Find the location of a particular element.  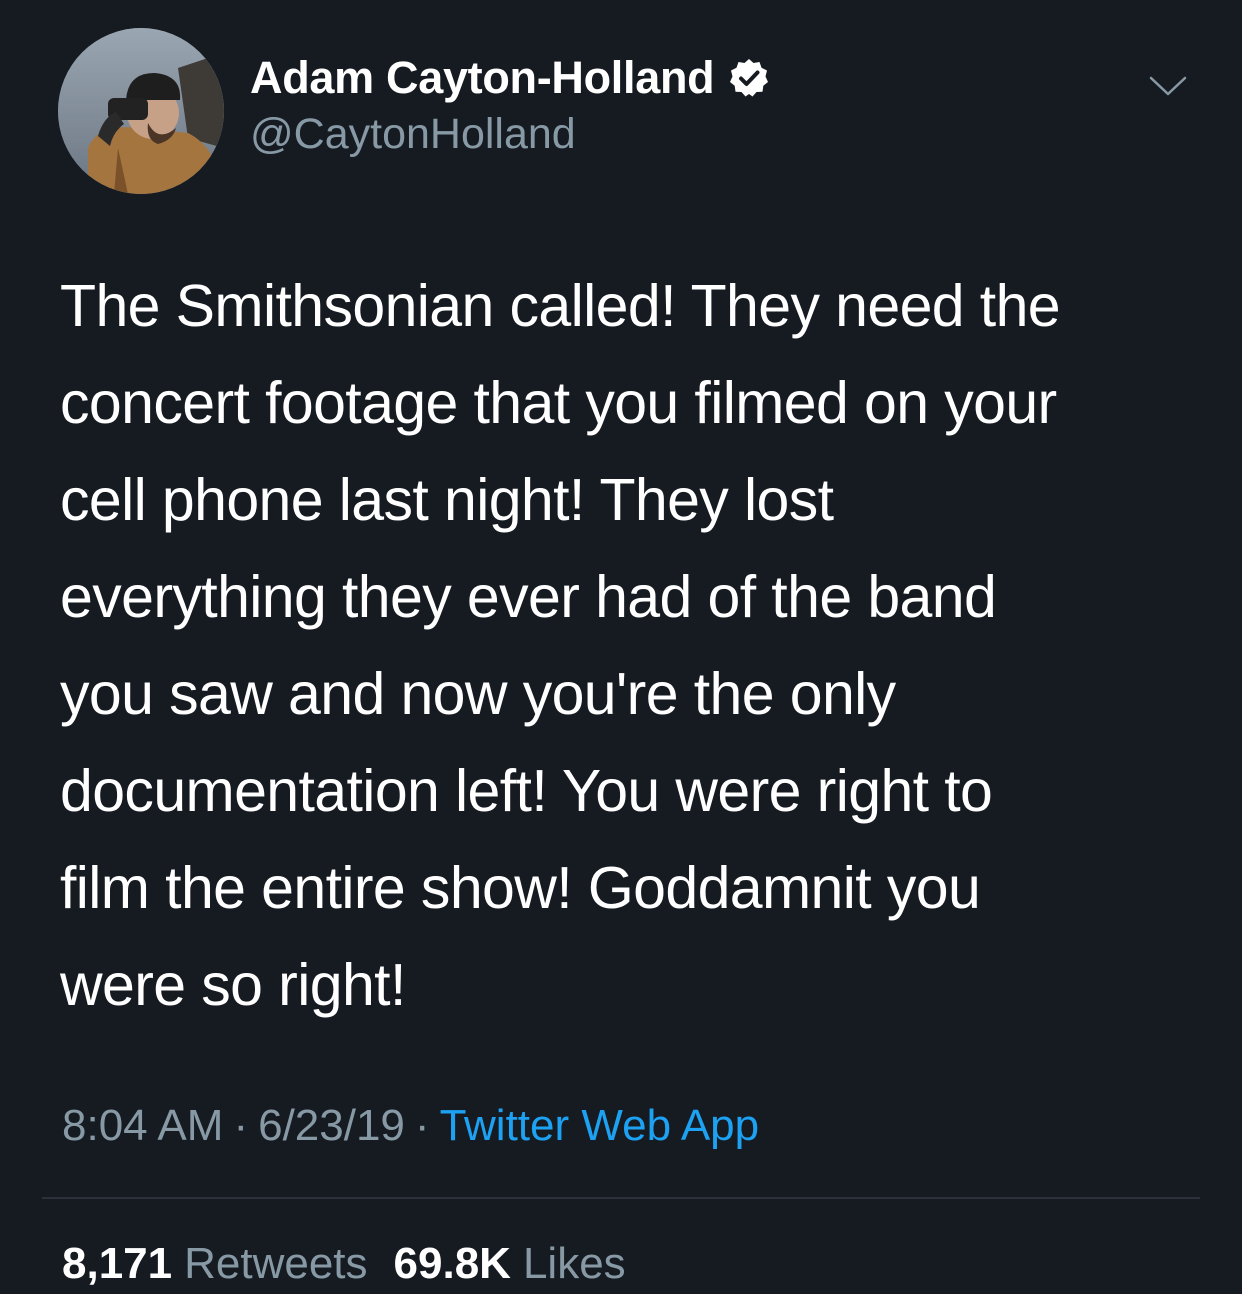

chevron-down-icon is located at coordinates (1168, 86).